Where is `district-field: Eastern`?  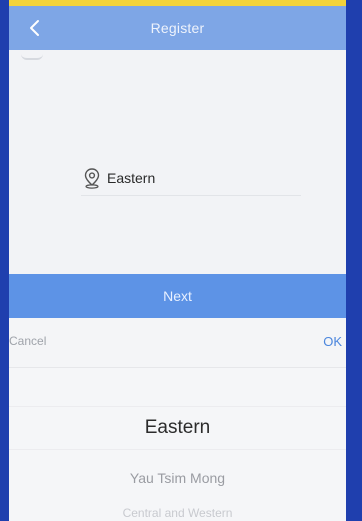
district-field: Eastern is located at coordinates (191, 178).